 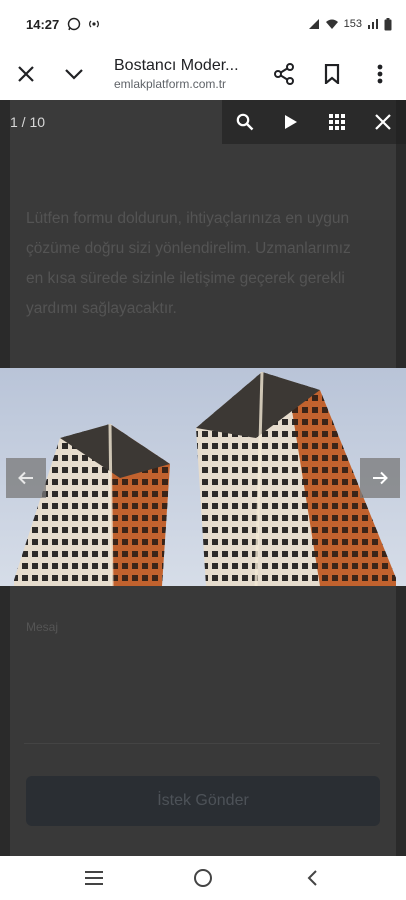 I want to click on arrow-left-icon, so click(x=25, y=478).